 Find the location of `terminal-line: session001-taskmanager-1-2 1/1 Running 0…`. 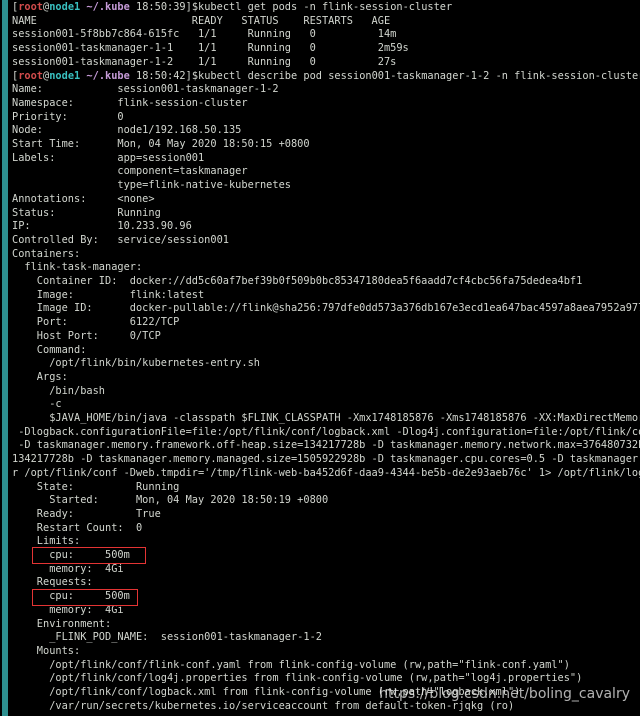

terminal-line: session001-taskmanager-1-2 1/1 Running 0… is located at coordinates (204, 61).